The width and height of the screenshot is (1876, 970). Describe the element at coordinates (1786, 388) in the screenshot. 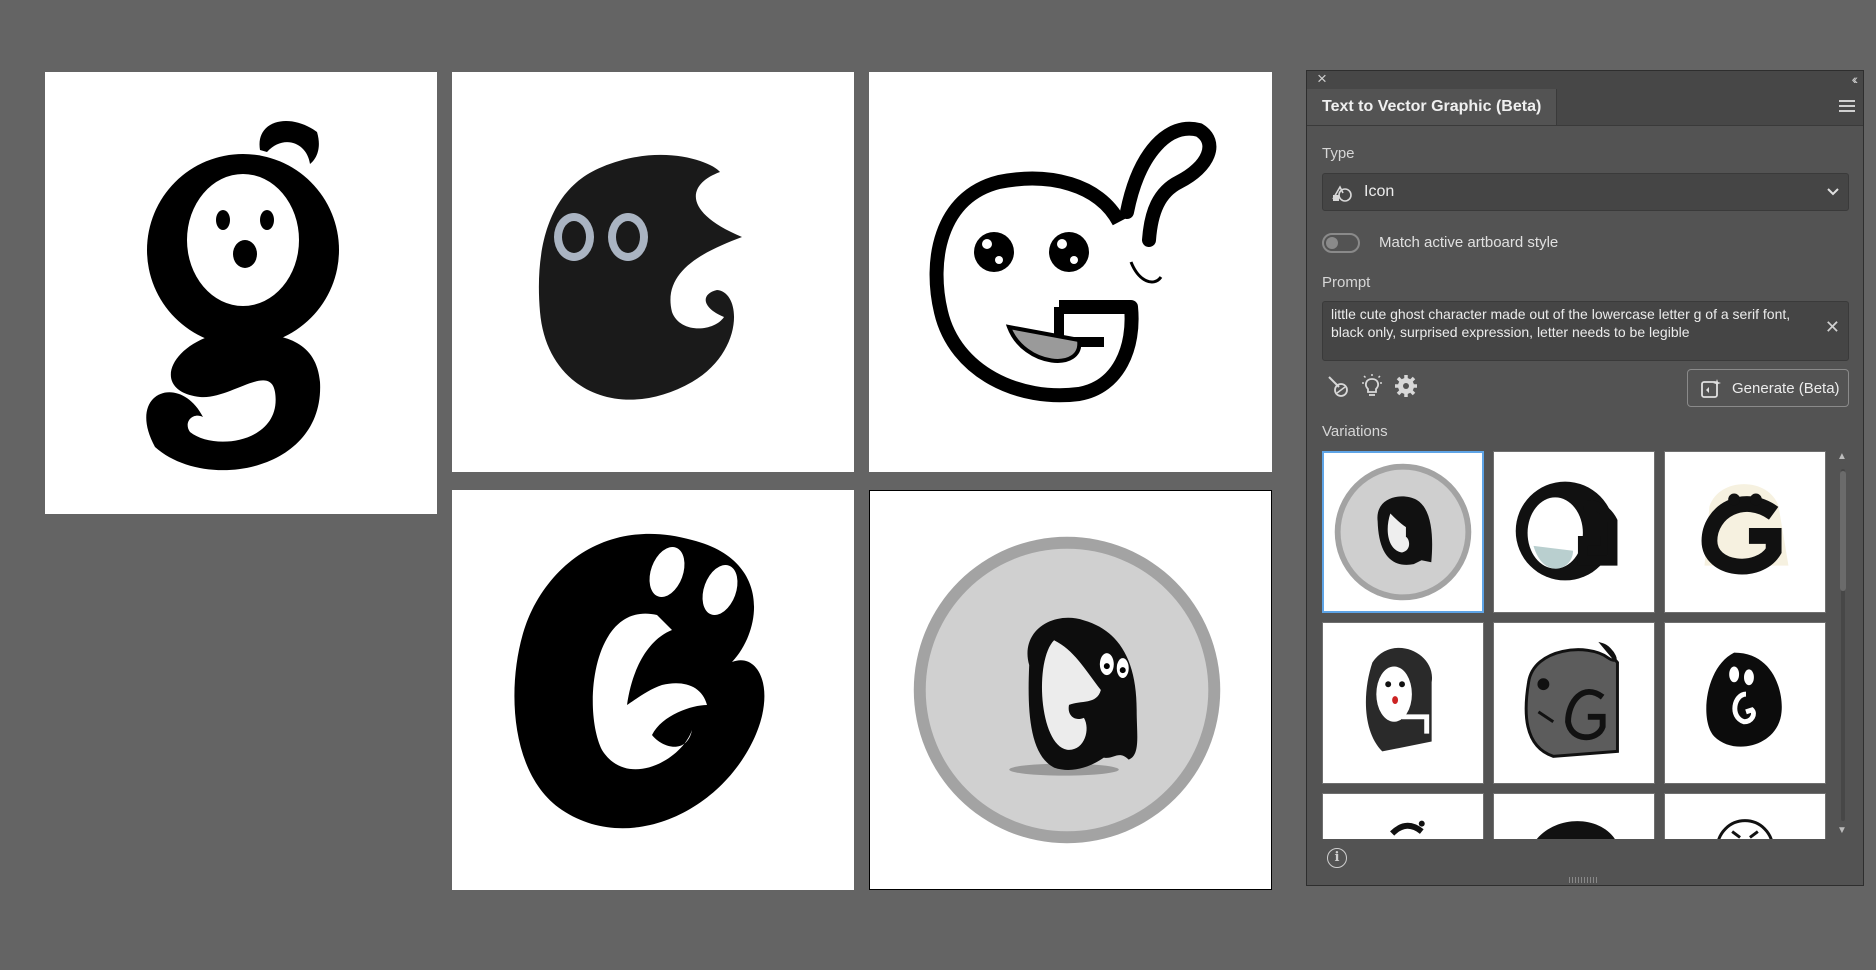

I see `generate-label: Generate (Beta)` at that location.